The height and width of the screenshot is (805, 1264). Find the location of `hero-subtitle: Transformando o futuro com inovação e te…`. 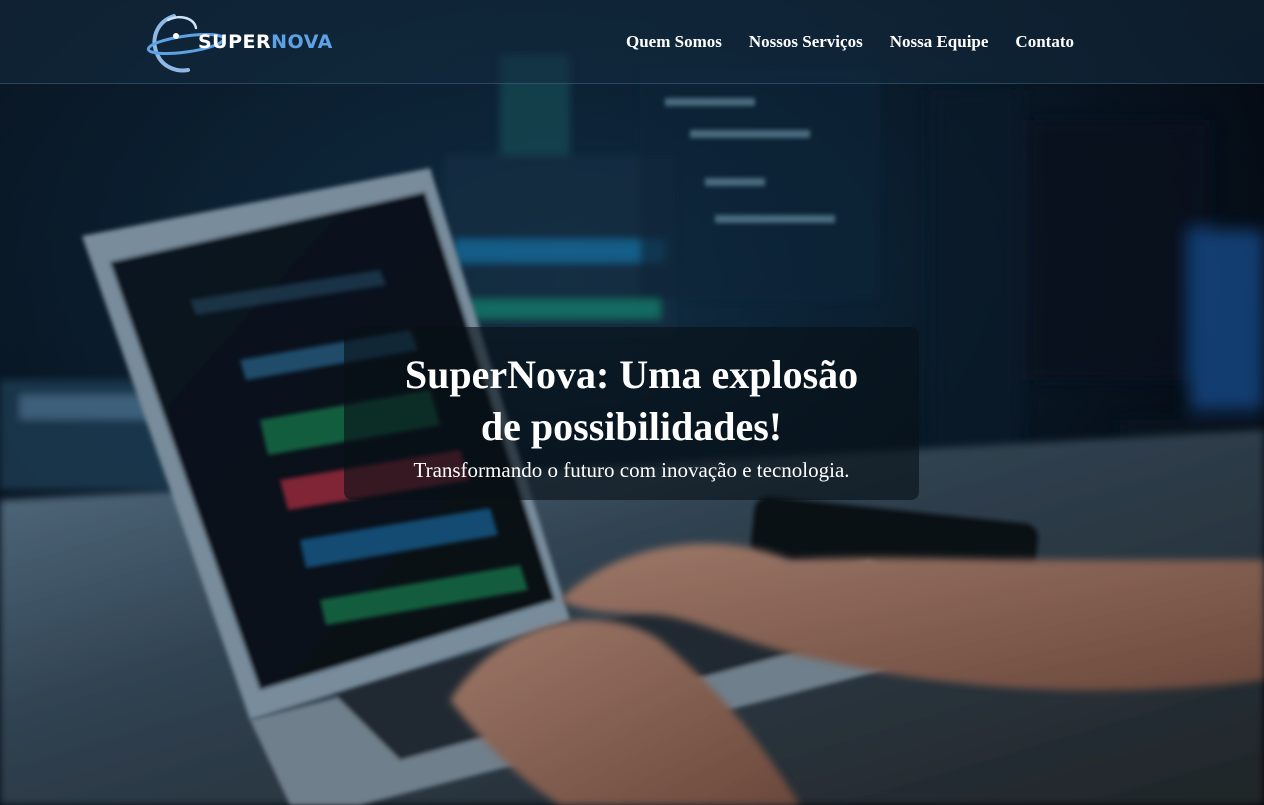

hero-subtitle: Transformando o futuro com inovação e te… is located at coordinates (631, 470).